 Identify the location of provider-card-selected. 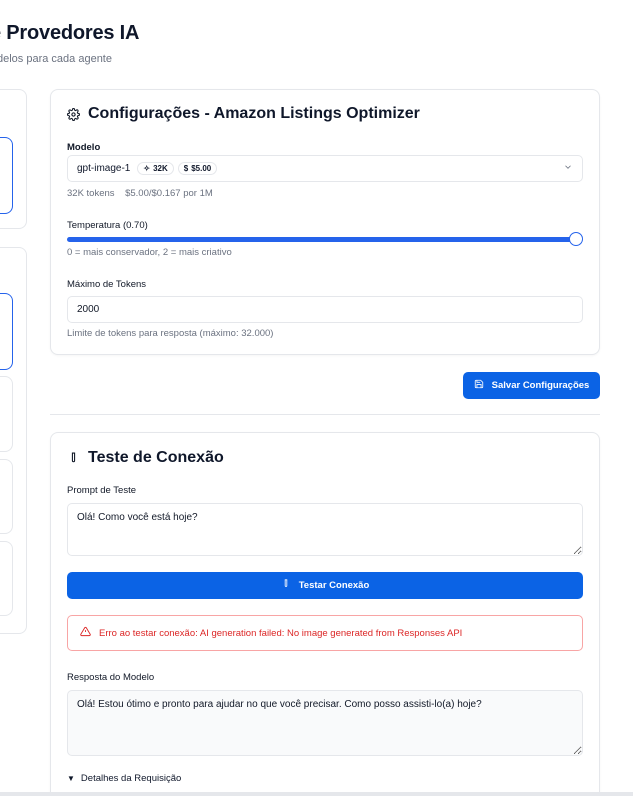
(6, 331).